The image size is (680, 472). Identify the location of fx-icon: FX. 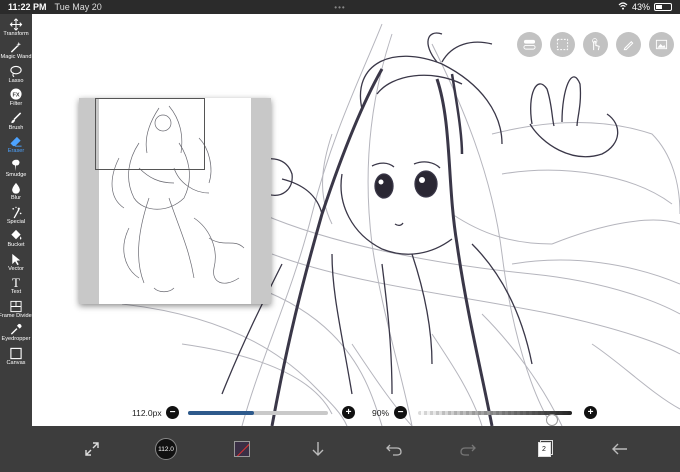
(16, 94).